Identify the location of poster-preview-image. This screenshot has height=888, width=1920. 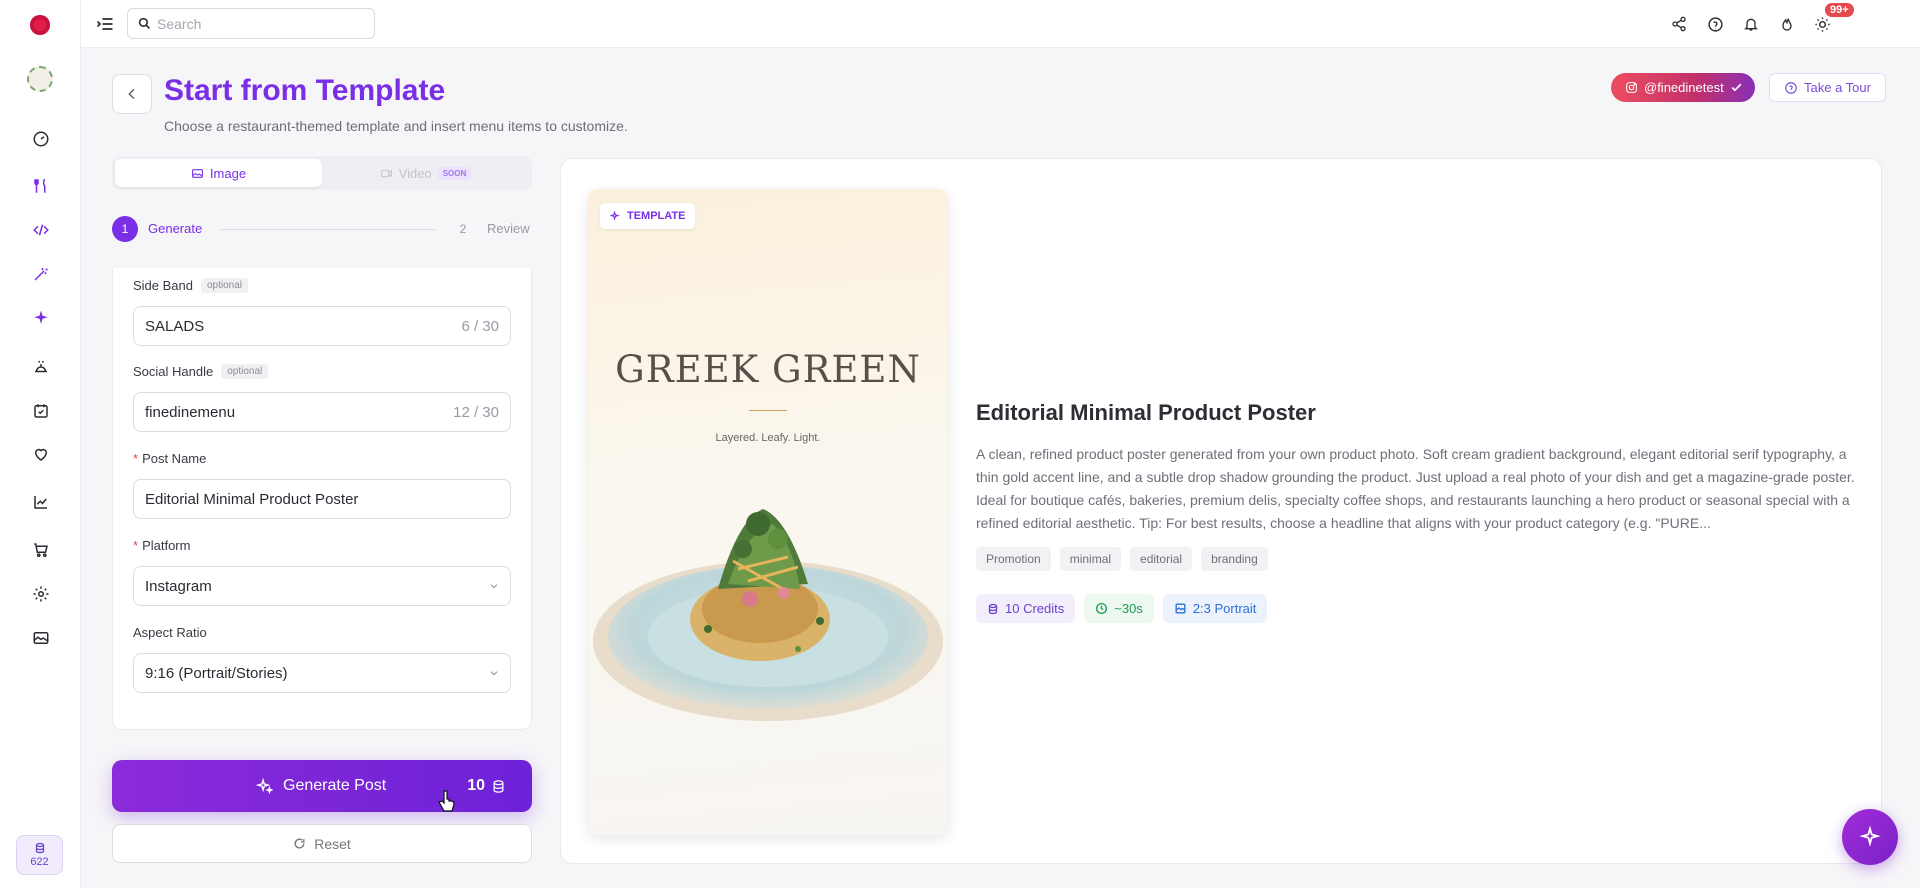
(768, 512).